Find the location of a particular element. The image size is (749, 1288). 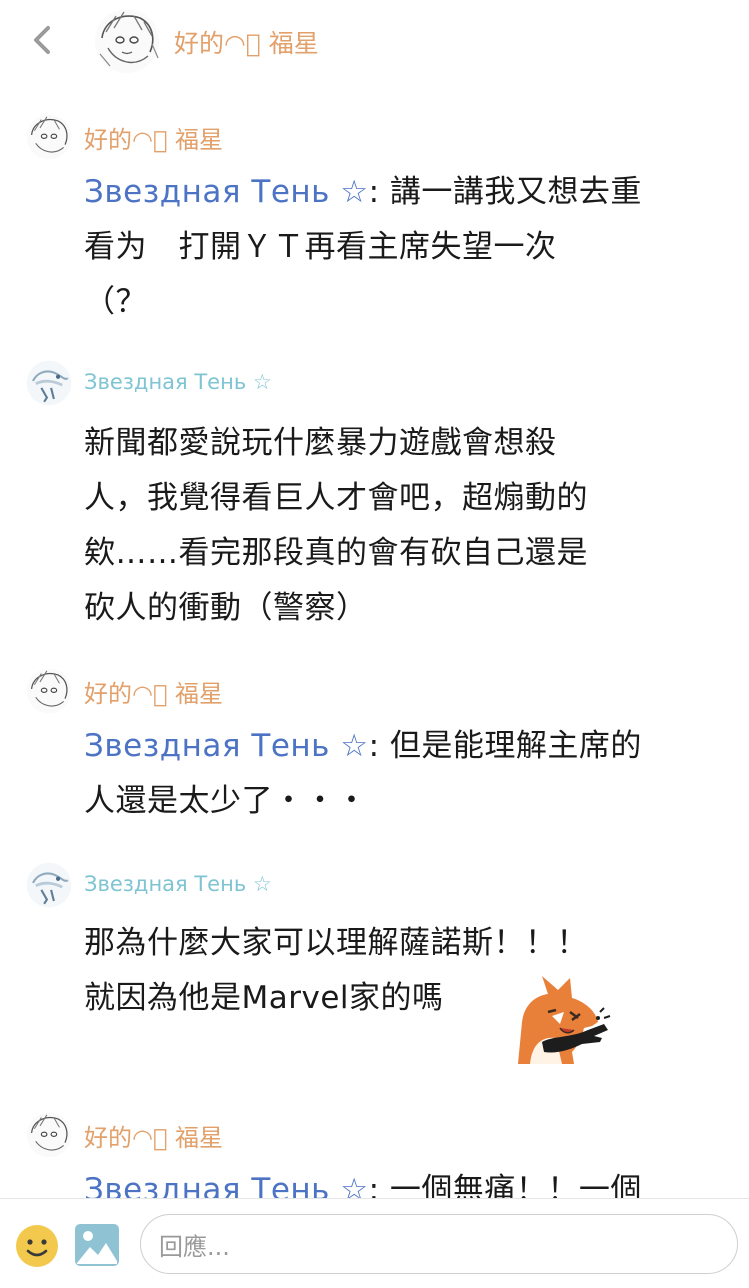

header-title: 好的◠ͦ 福星 is located at coordinates (246, 42).